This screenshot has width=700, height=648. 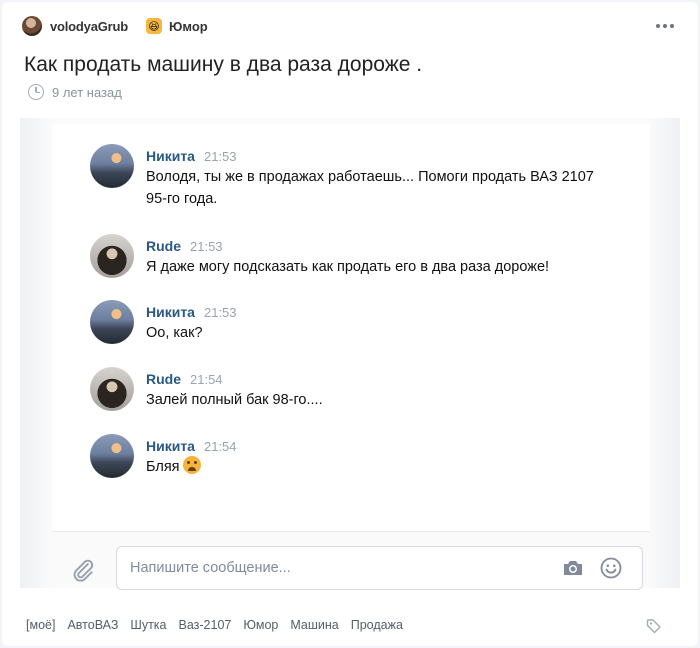 I want to click on author-avatar, so click(x=32, y=26).